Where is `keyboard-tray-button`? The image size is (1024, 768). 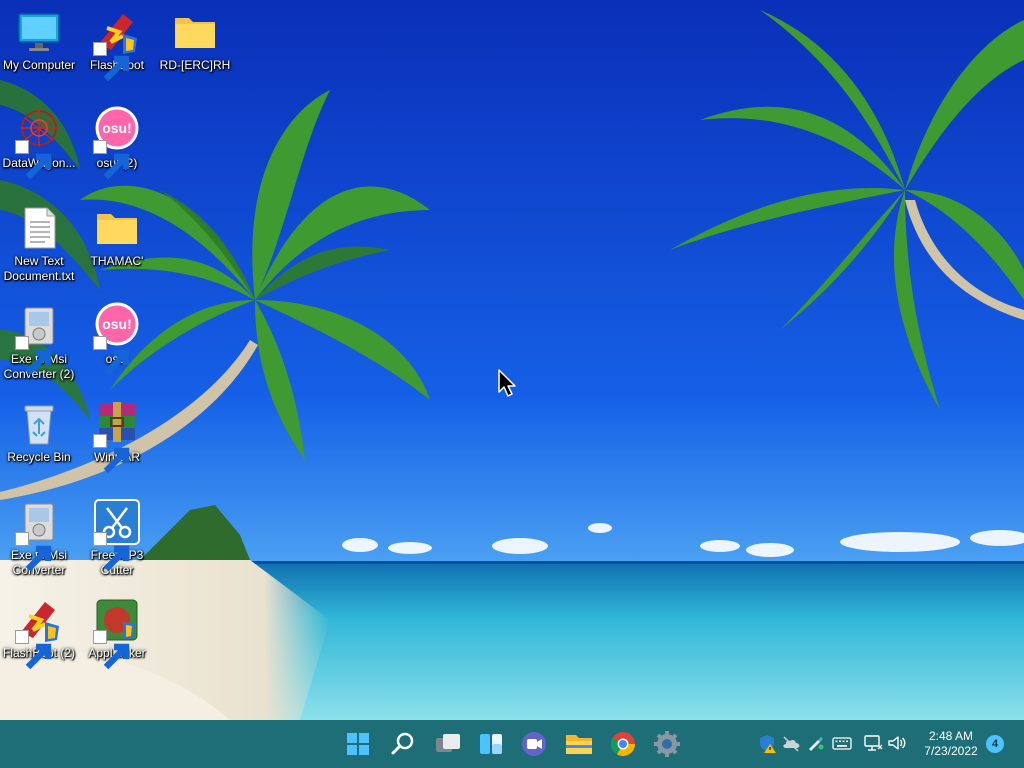
keyboard-tray-button is located at coordinates (842, 743).